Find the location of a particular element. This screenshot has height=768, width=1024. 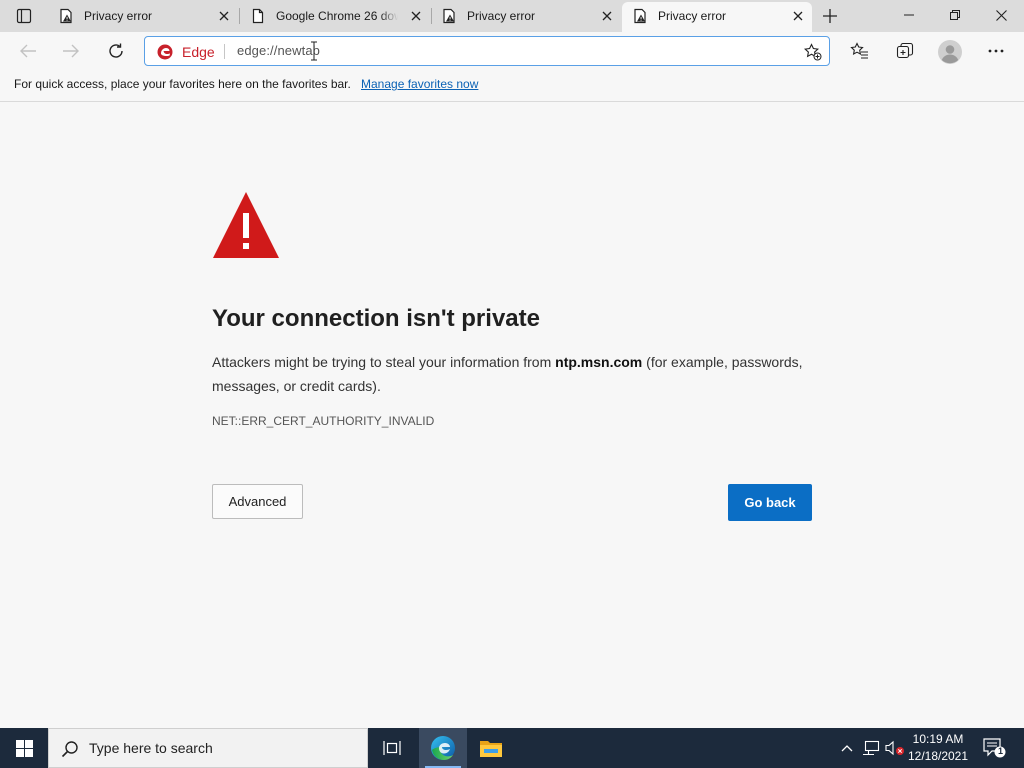

forward-arrow-icon is located at coordinates (71, 51).